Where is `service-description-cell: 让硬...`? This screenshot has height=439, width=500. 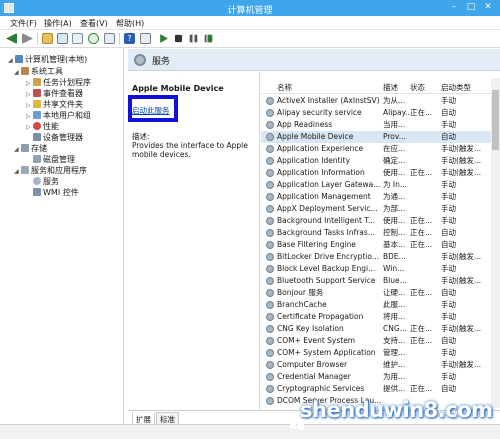 service-description-cell: 让硬... is located at coordinates (394, 292).